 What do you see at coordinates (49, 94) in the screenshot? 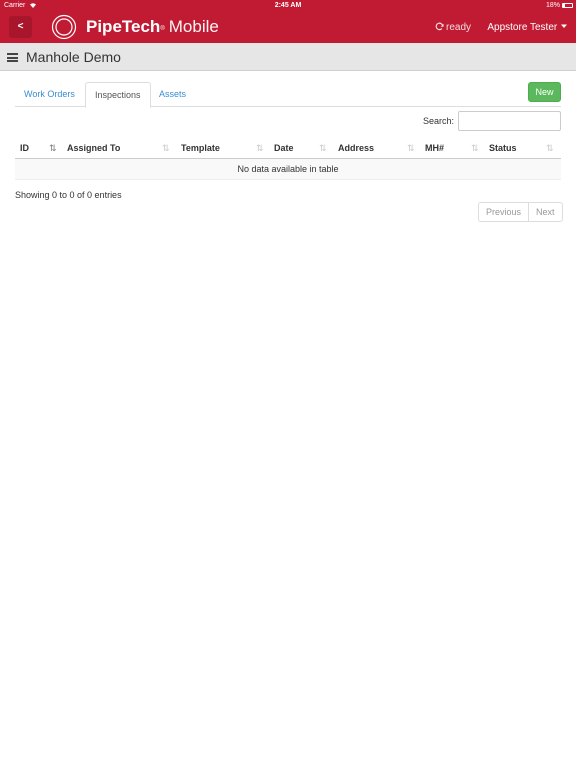
I see `tab-work-orders: Work Orders` at bounding box center [49, 94].